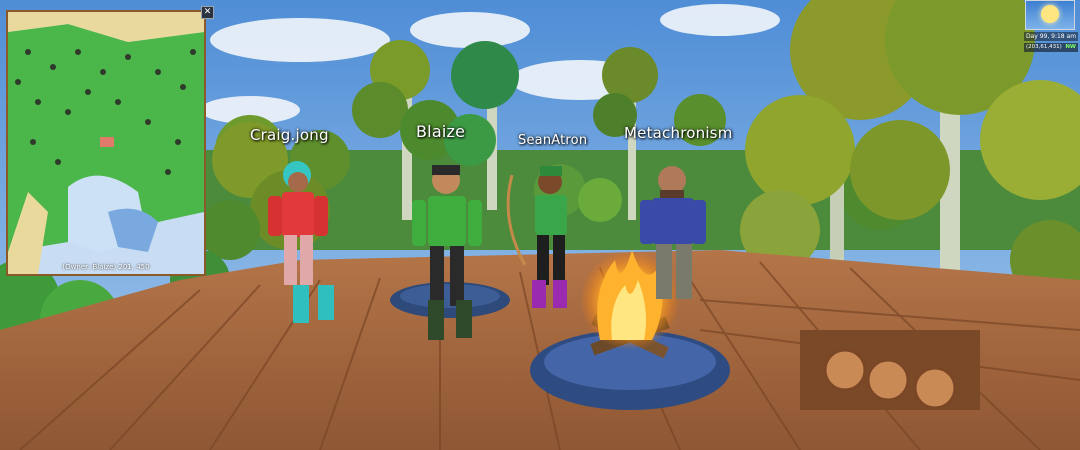 This screenshot has width=1080, height=450. Describe the element at coordinates (106, 267) in the screenshot. I see `minimap-owner-label: (Owner: Blaize) 201, 450` at that location.